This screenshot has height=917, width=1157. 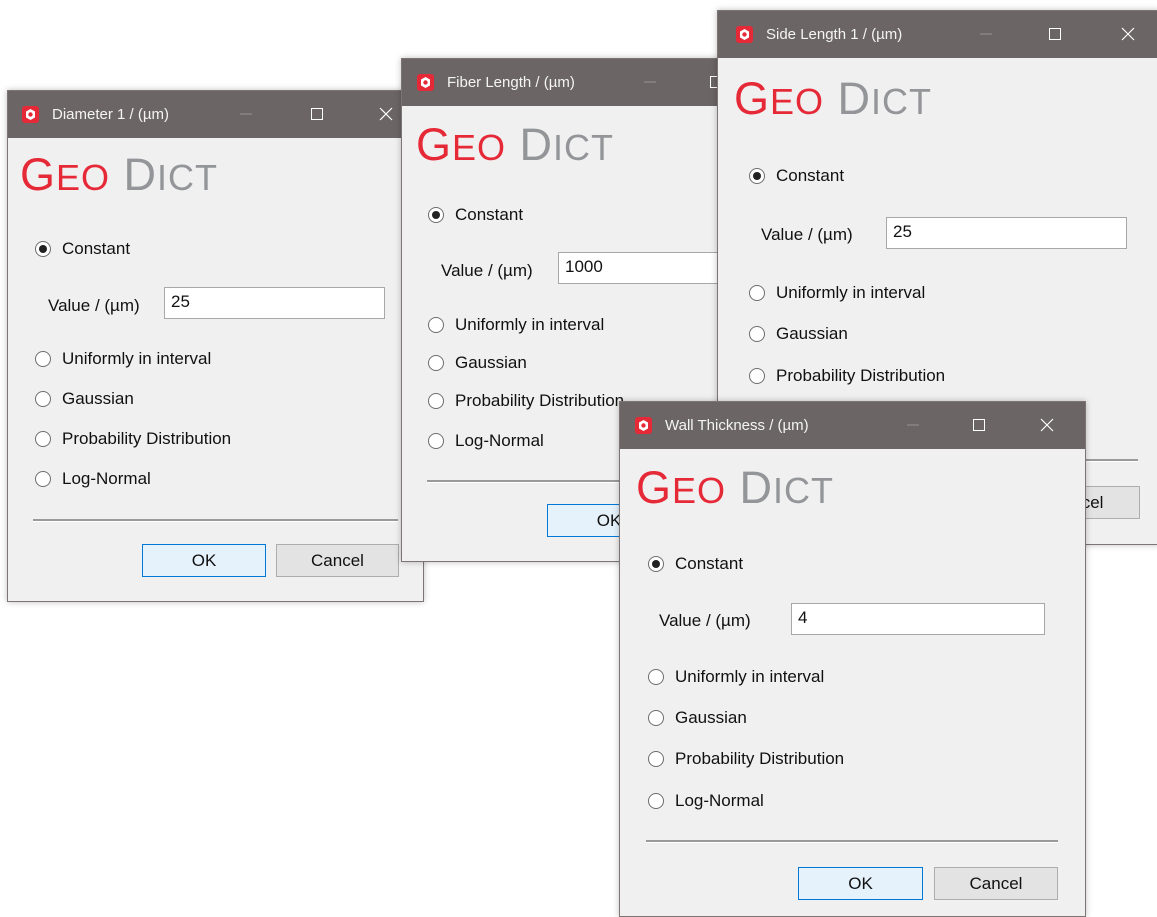 What do you see at coordinates (215, 520) in the screenshot?
I see `separator` at bounding box center [215, 520].